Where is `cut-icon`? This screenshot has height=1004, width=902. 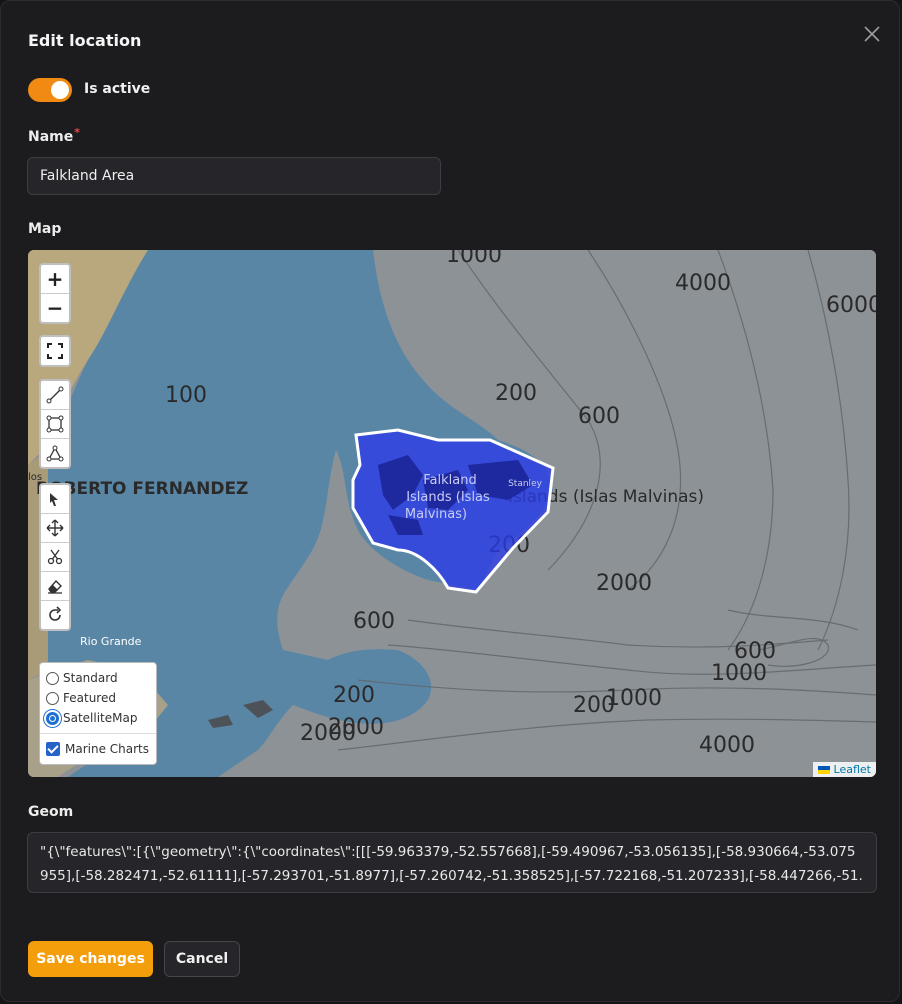 cut-icon is located at coordinates (55, 557).